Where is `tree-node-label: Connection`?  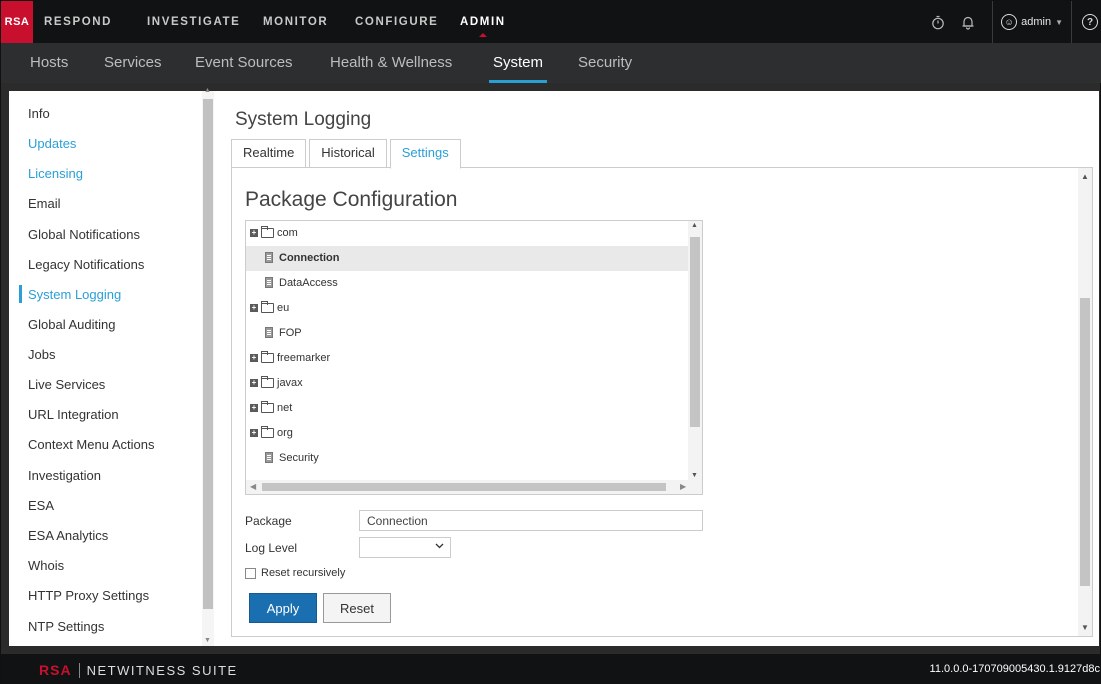
tree-node-label: Connection is located at coordinates (309, 258).